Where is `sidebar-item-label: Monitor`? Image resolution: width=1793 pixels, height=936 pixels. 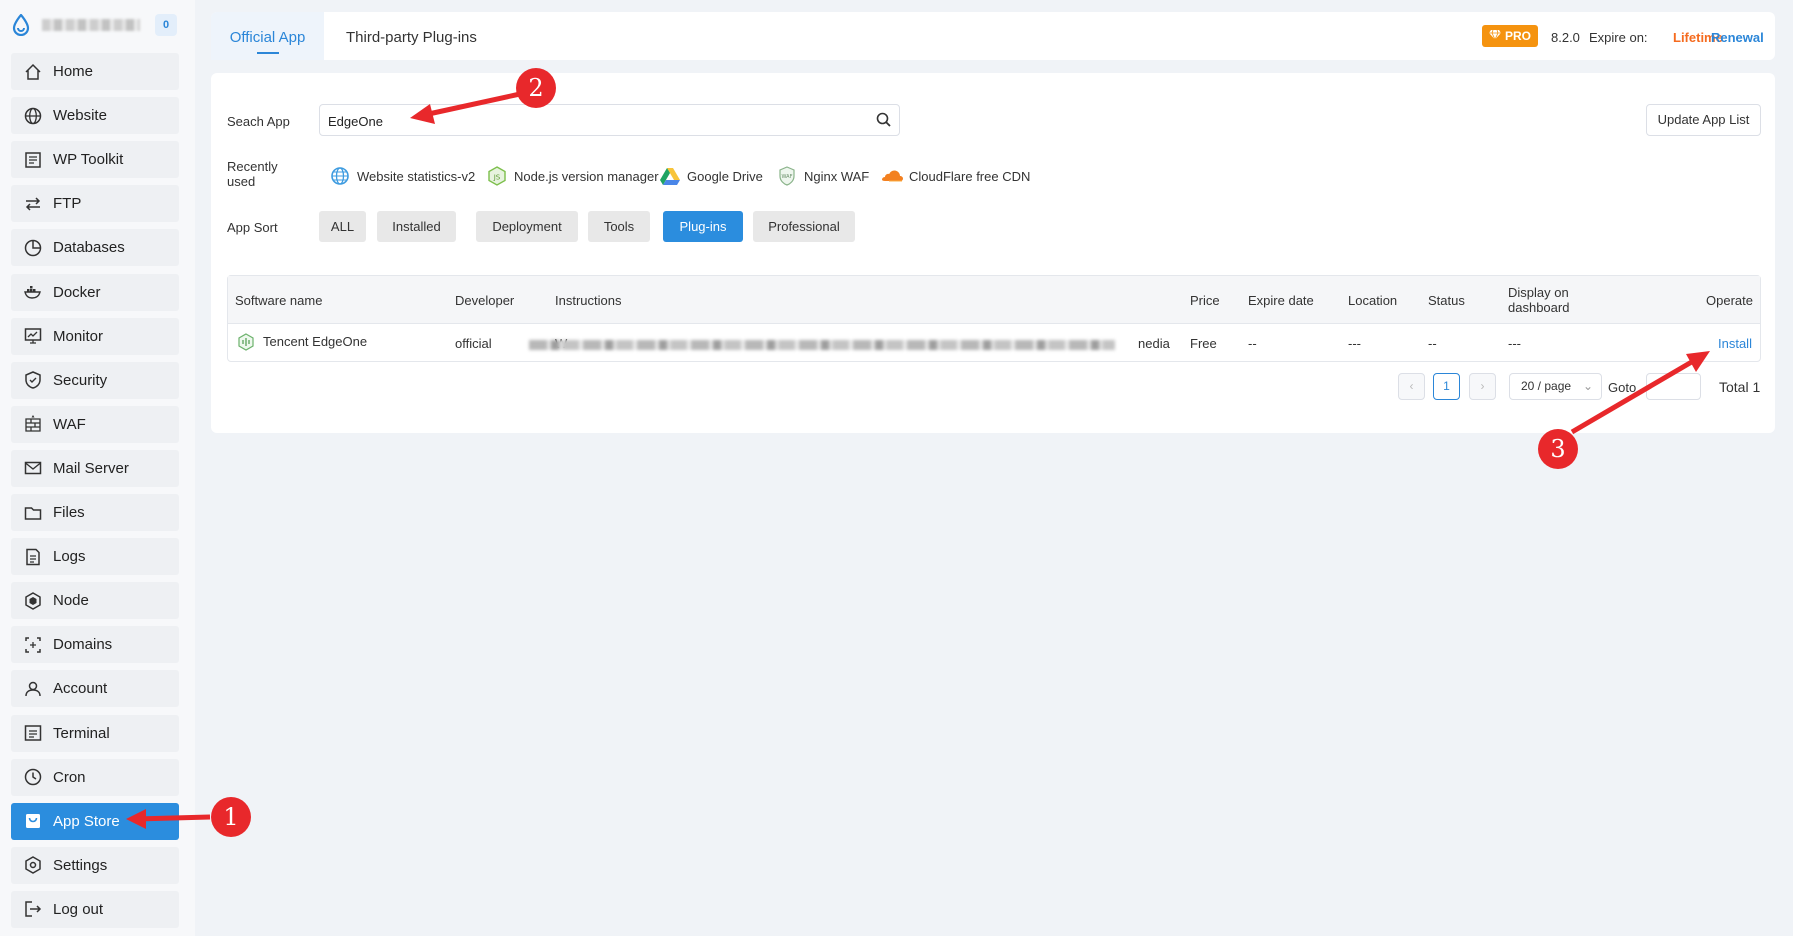
sidebar-item-label: Monitor is located at coordinates (78, 336).